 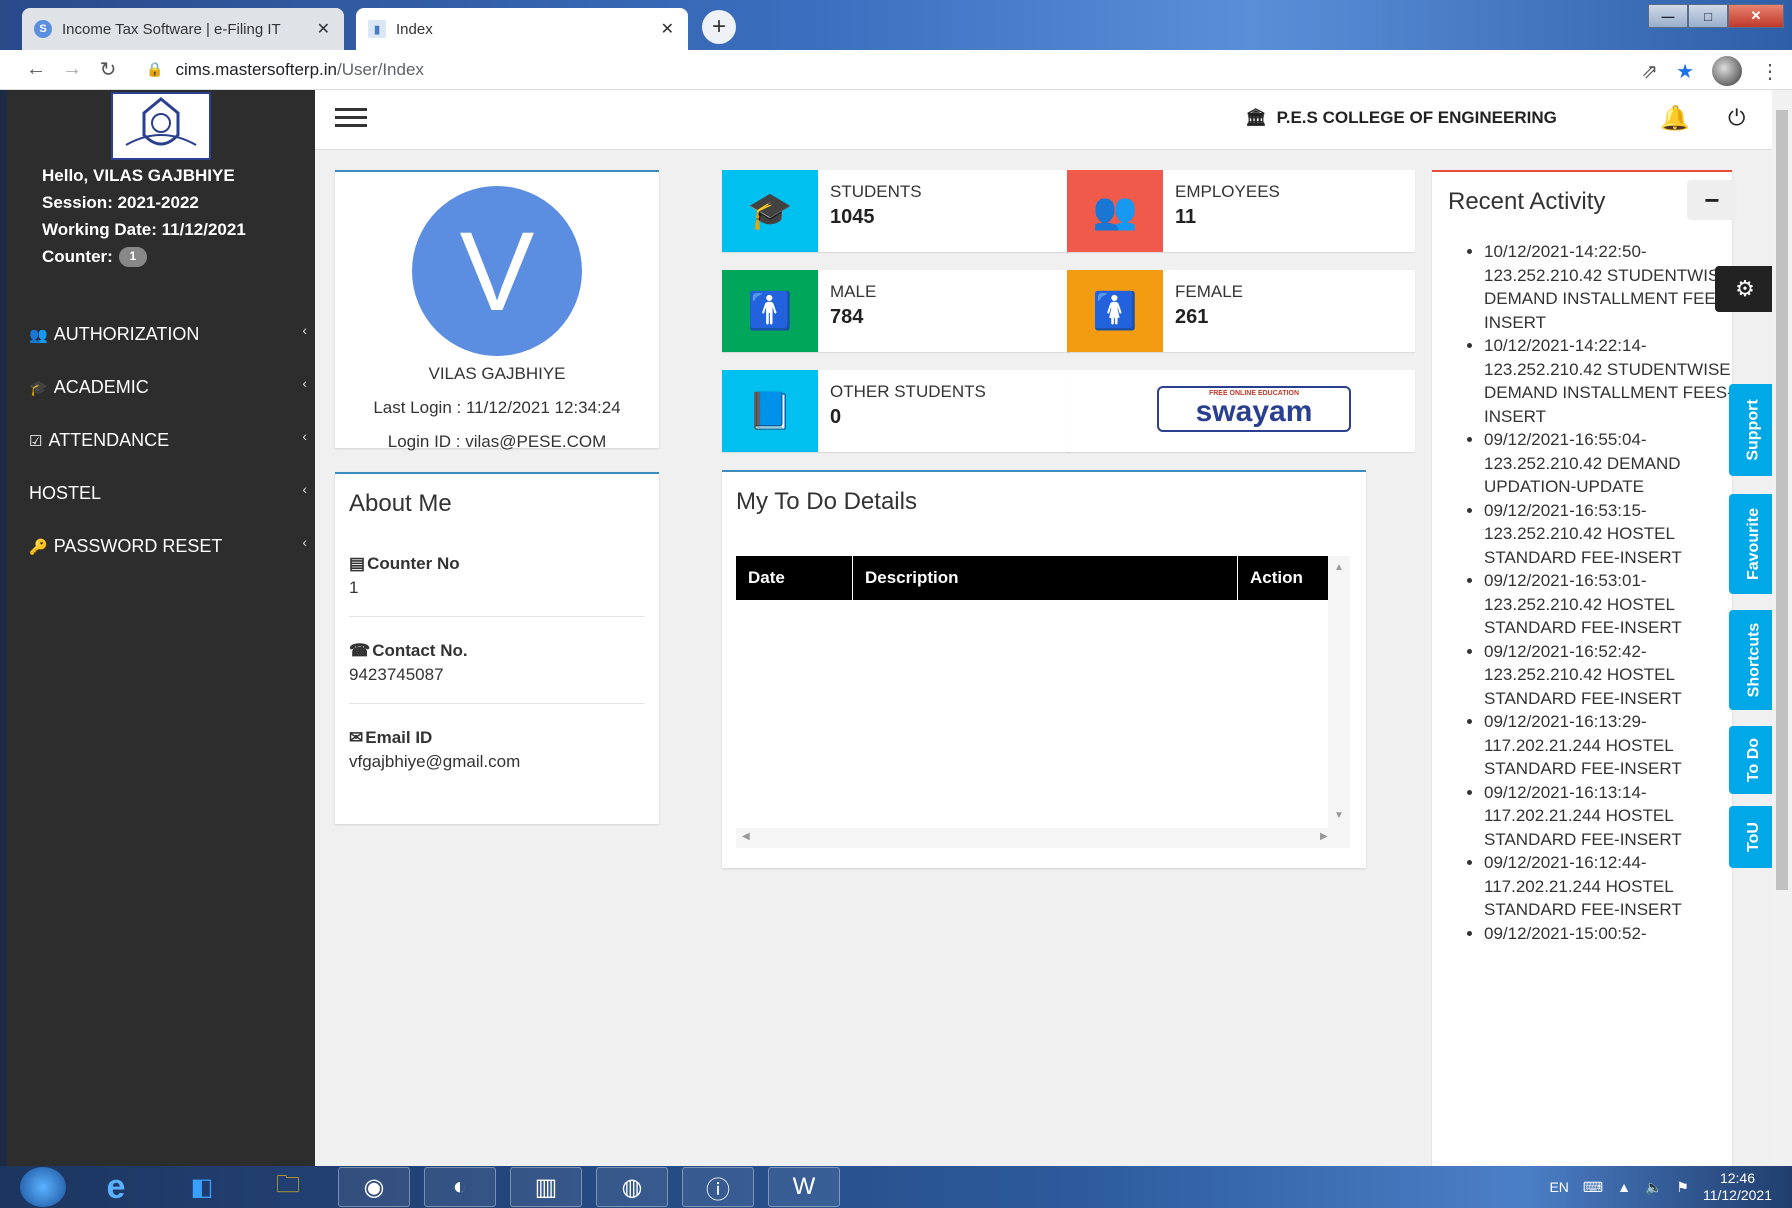 I want to click on college-emblem-icon, so click(x=161, y=121).